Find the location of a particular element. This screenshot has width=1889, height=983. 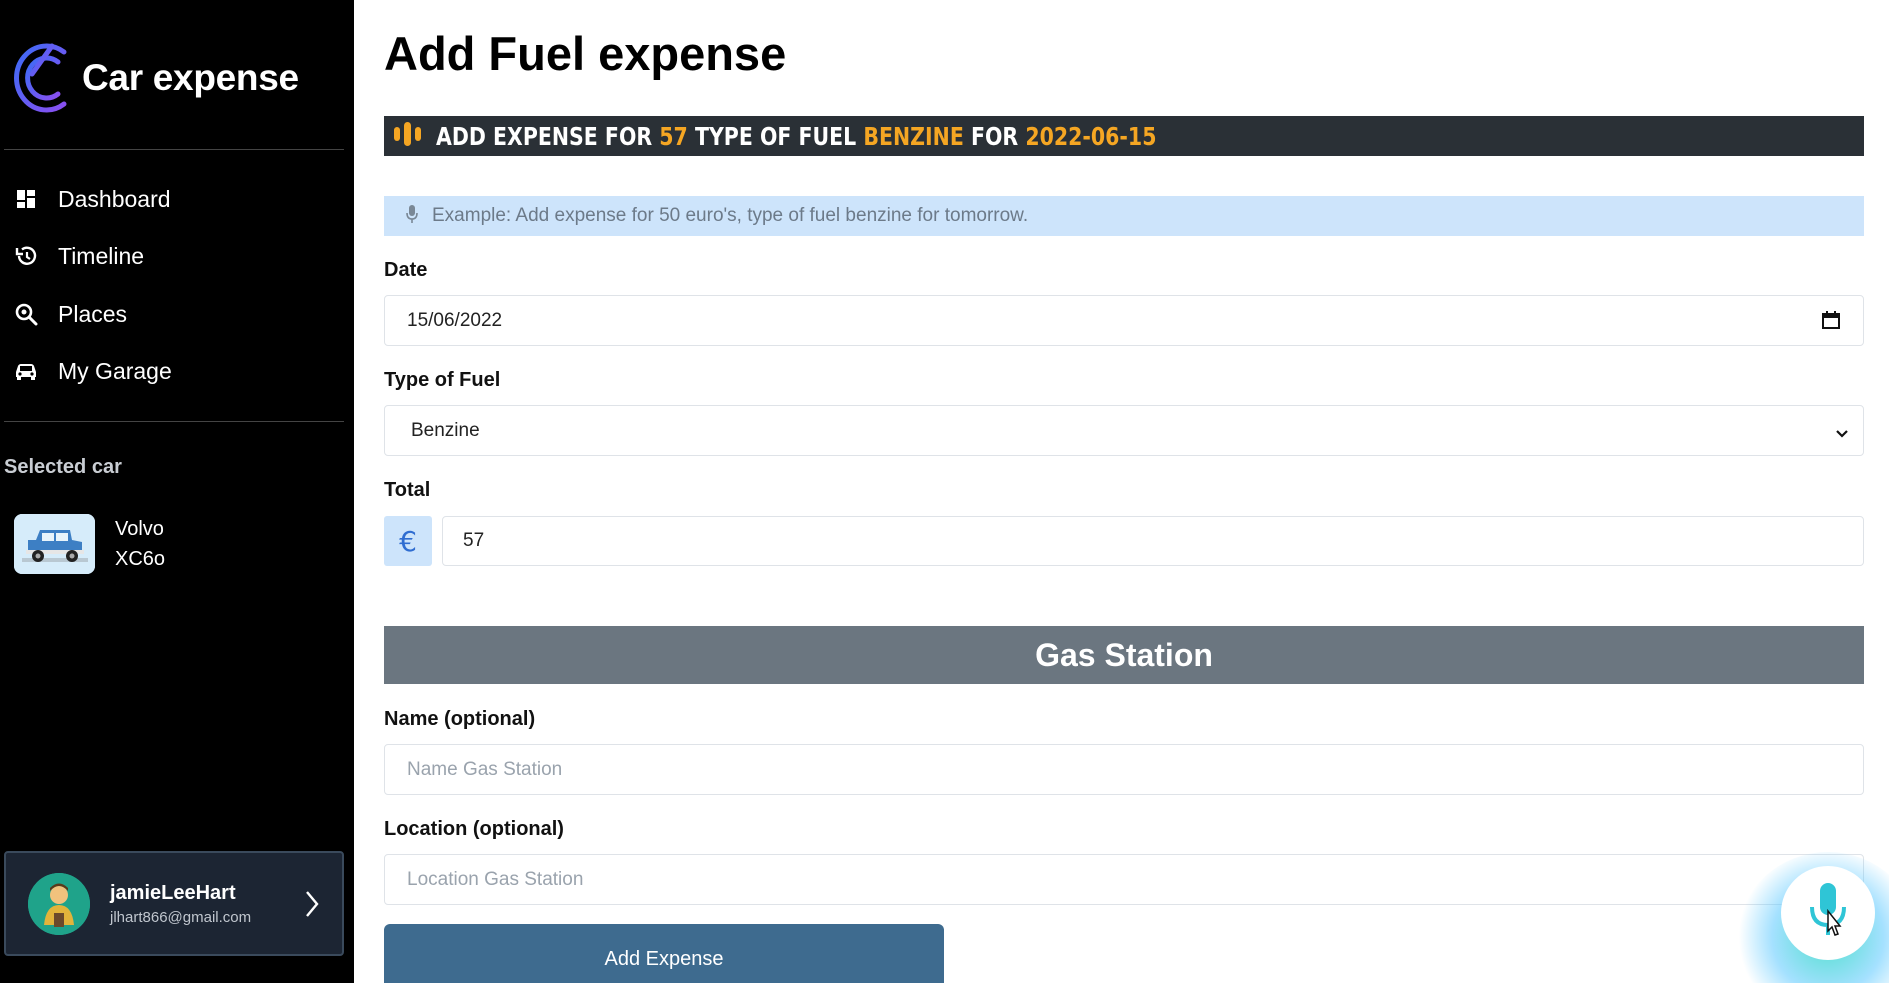

sidebar-item-label: Places is located at coordinates (93, 313).